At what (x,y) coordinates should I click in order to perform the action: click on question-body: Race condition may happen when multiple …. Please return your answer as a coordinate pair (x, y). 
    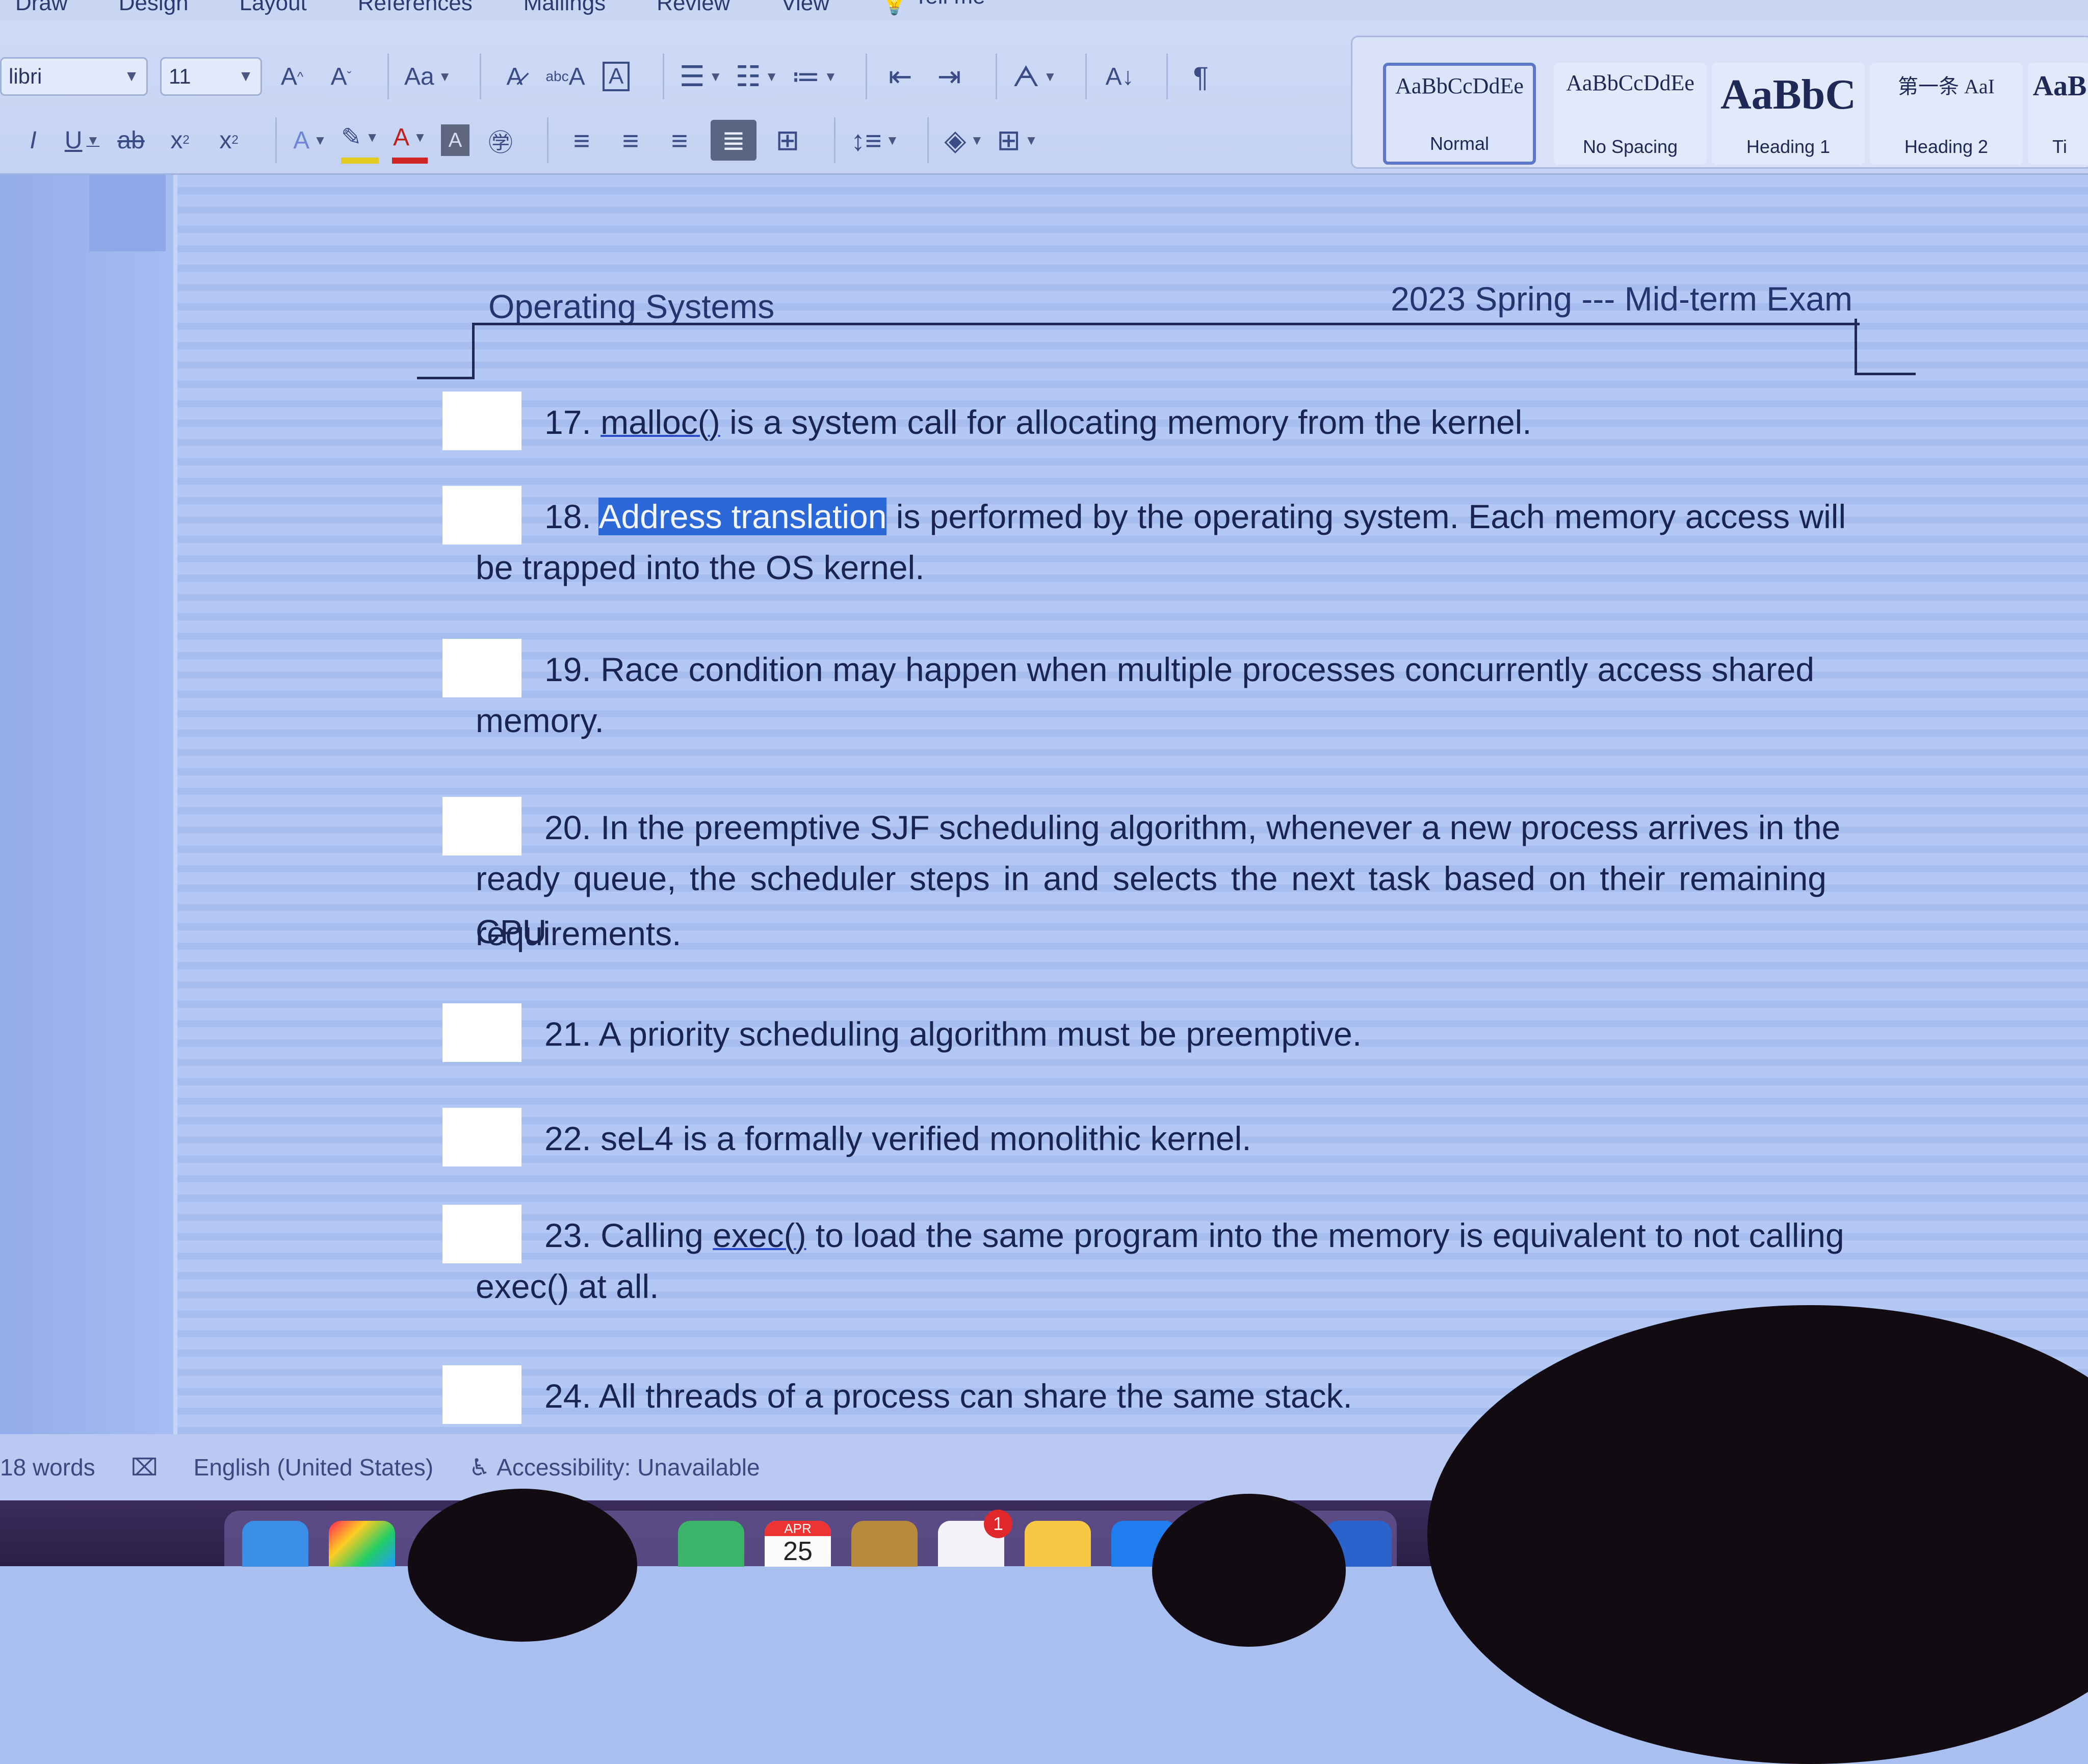
    Looking at the image, I should click on (1208, 670).